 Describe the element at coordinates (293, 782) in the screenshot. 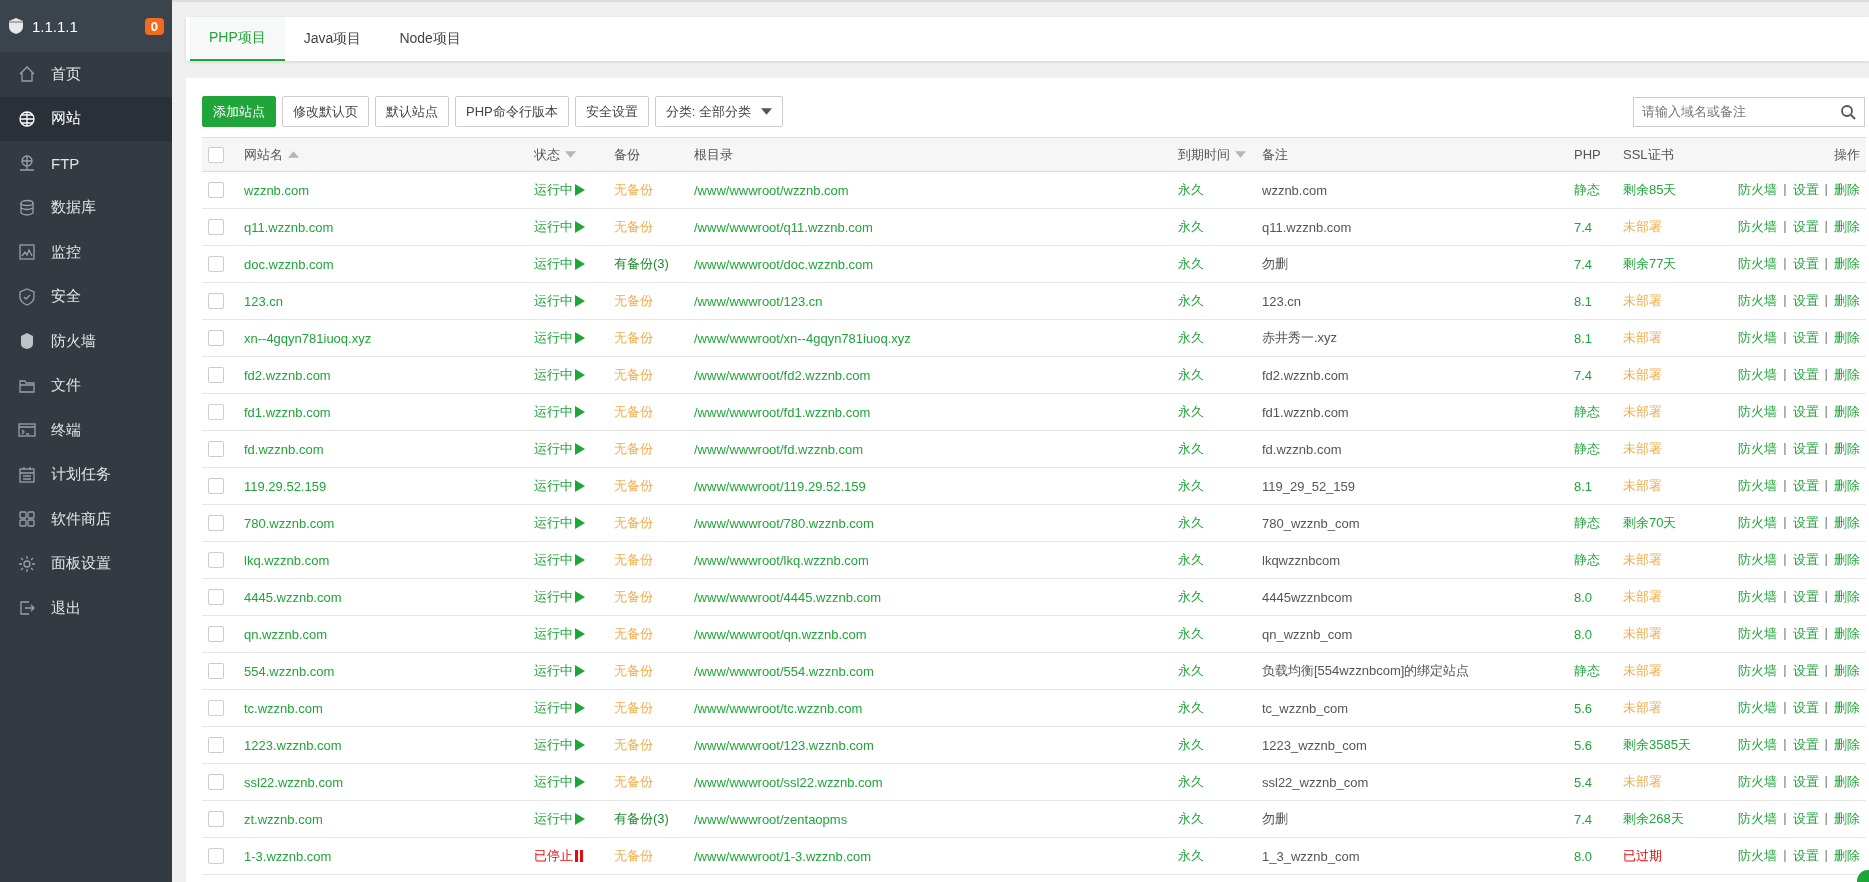

I see `site-name-link: ssl22.wzznb.com` at that location.